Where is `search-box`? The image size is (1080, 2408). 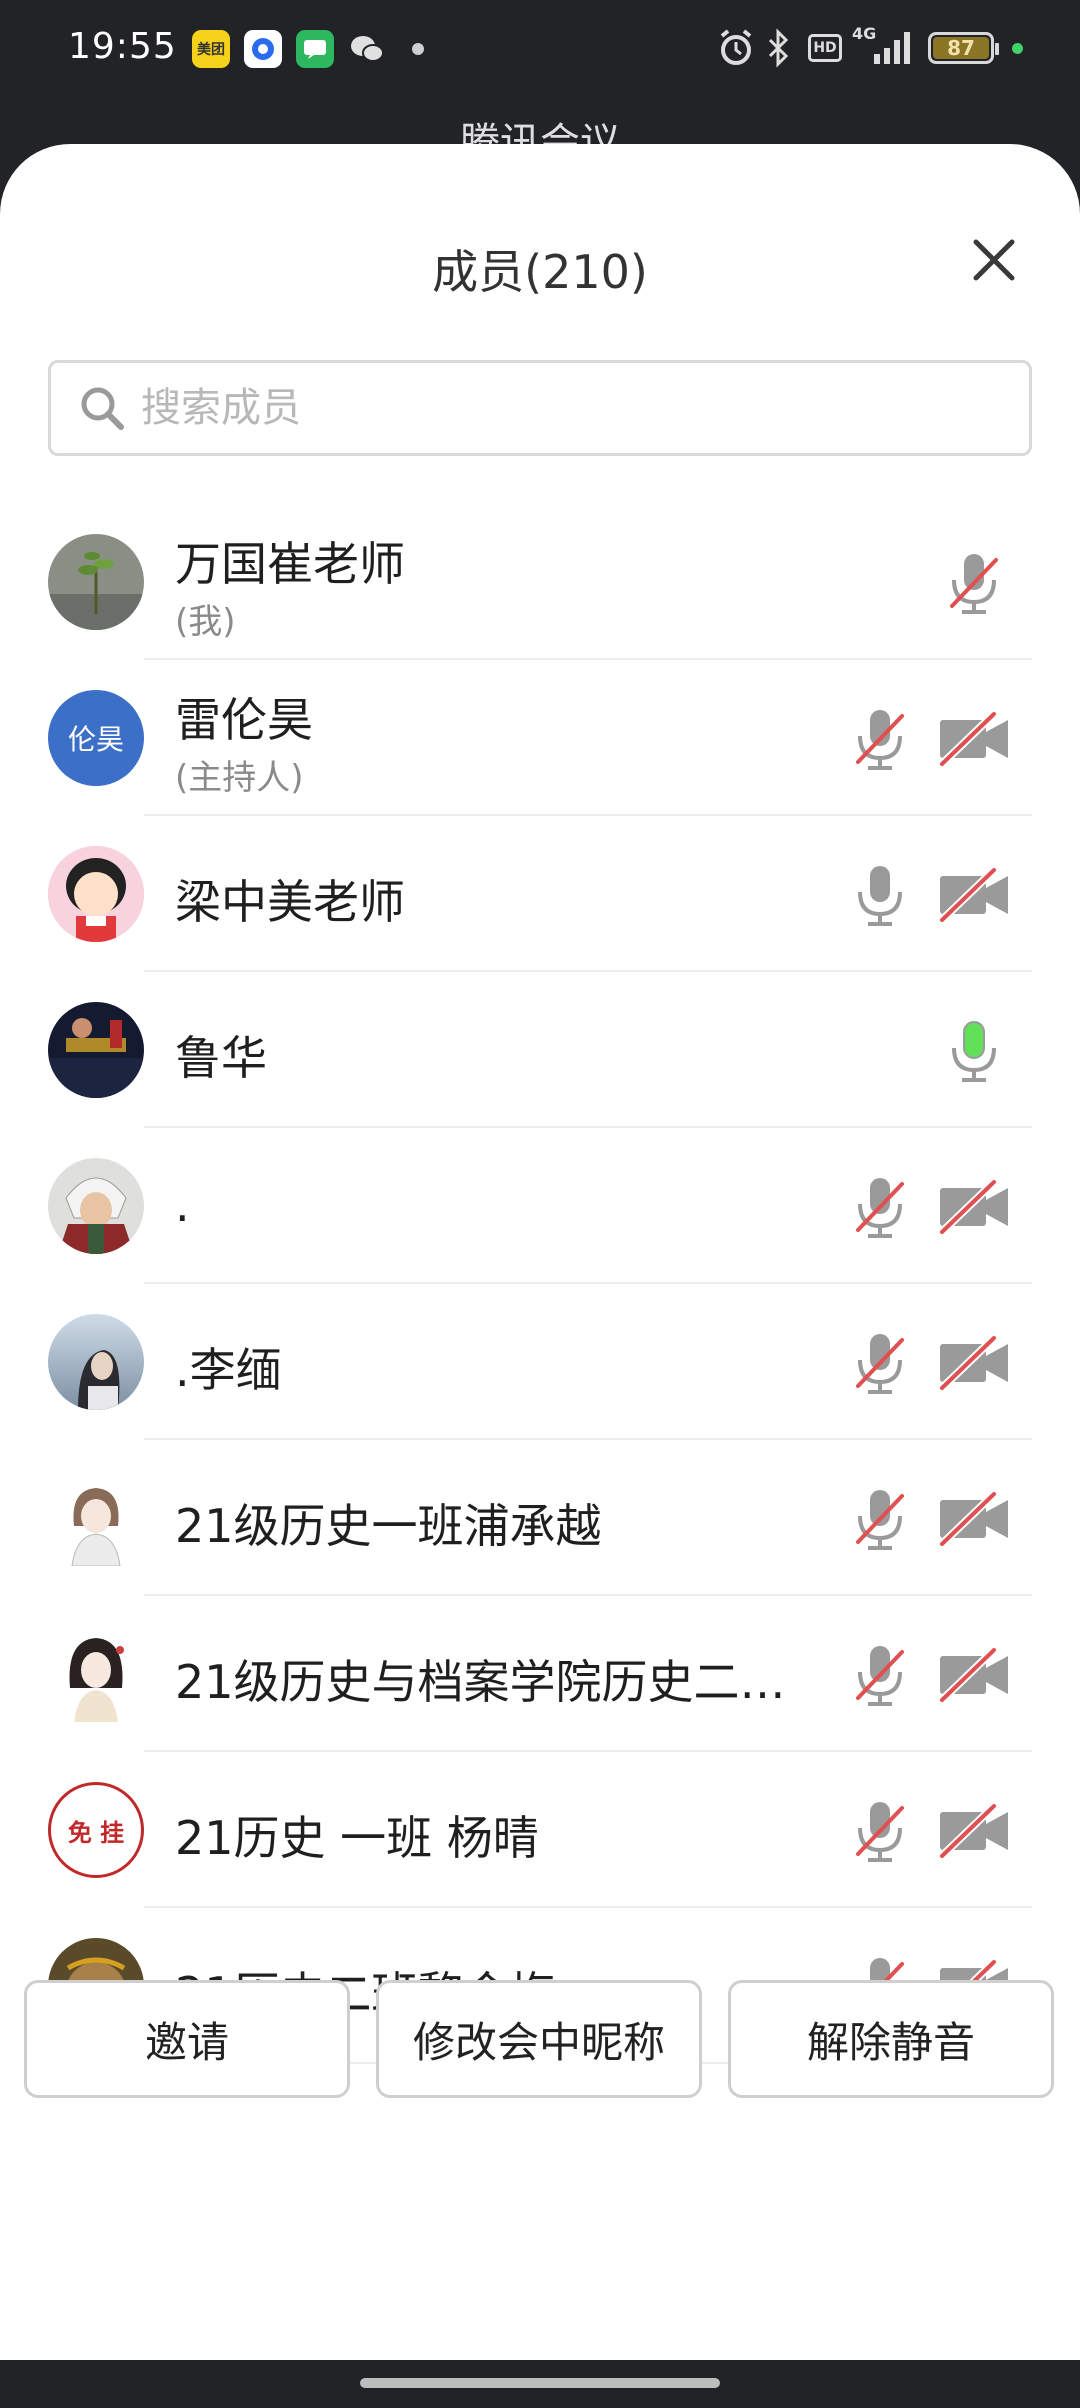 search-box is located at coordinates (540, 408).